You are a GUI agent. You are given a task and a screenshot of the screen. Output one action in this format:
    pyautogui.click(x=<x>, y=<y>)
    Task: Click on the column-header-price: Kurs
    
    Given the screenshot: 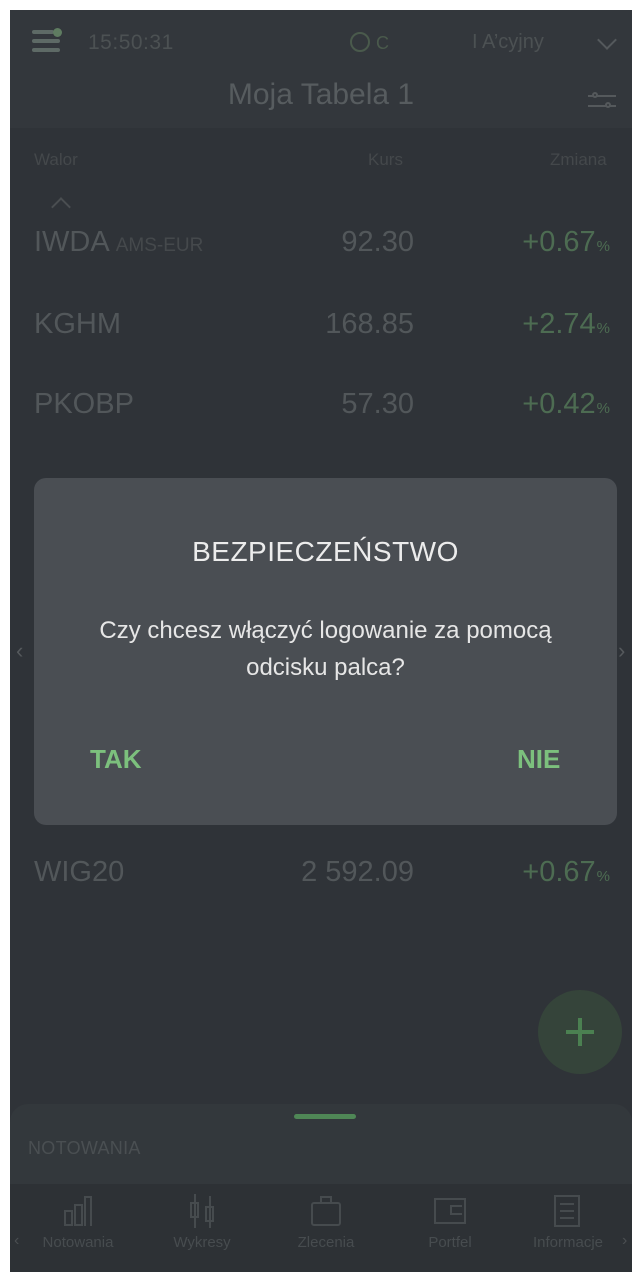 What is the action you would take?
    pyautogui.click(x=385, y=160)
    